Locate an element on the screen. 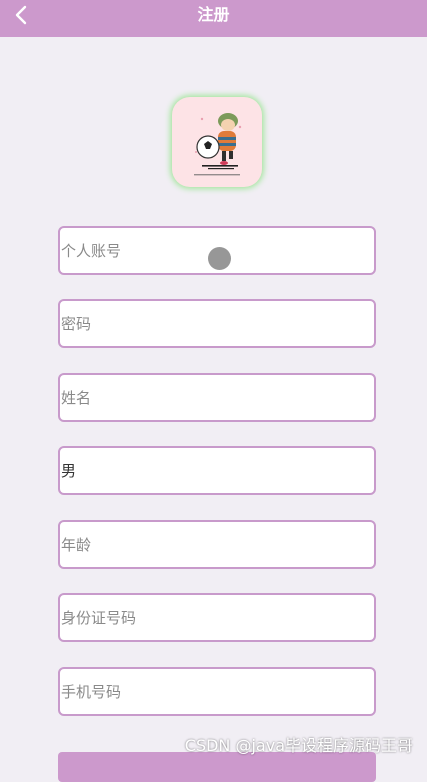 The height and width of the screenshot is (782, 427). name-field is located at coordinates (217, 397).